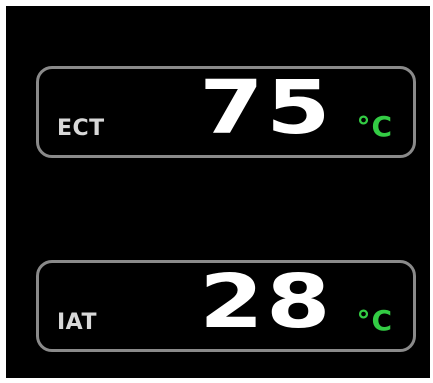 This screenshot has width=433, height=383. What do you see at coordinates (81, 128) in the screenshot?
I see `ect-label: ECT` at bounding box center [81, 128].